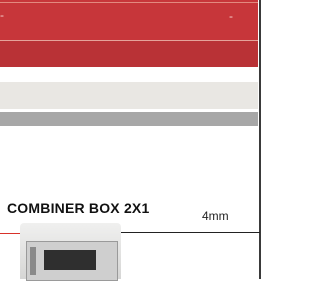 The height and width of the screenshot is (281, 320). Describe the element at coordinates (33, 261) in the screenshot. I see `box-latch` at that location.